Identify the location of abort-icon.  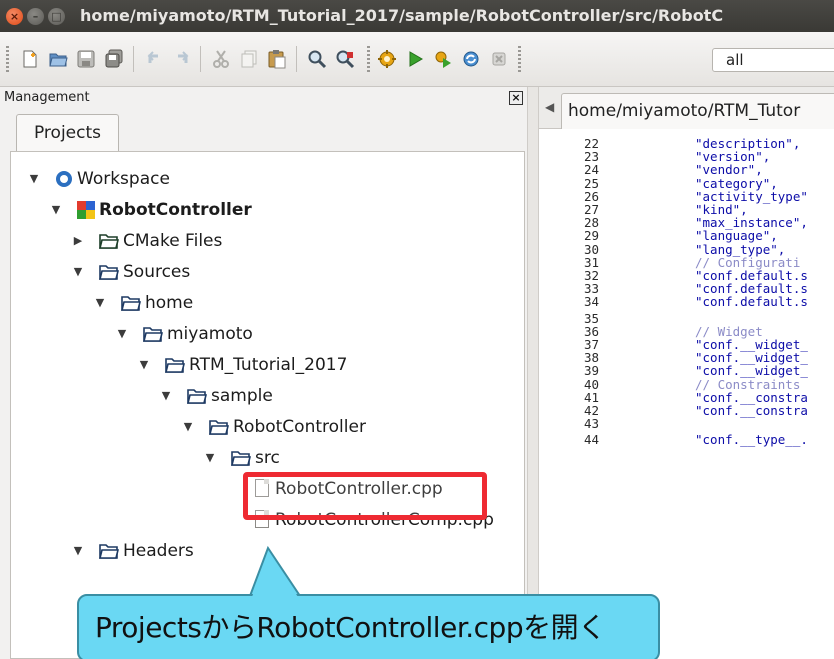
(499, 59).